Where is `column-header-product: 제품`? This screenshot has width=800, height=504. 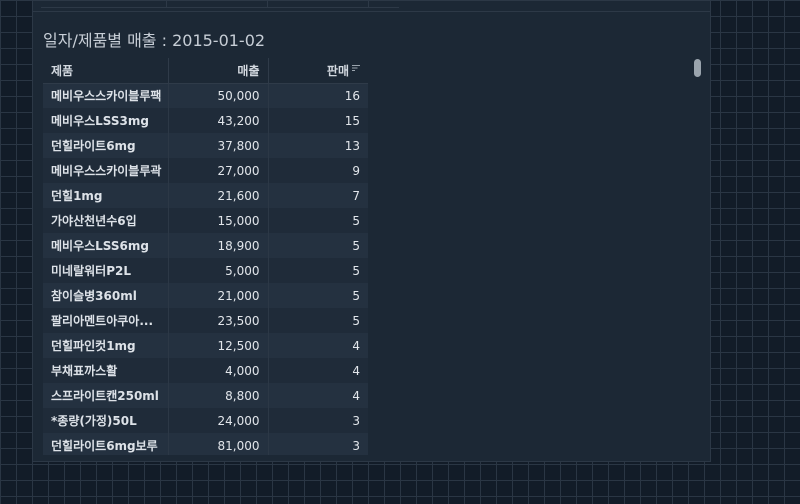 column-header-product: 제품 is located at coordinates (106, 71).